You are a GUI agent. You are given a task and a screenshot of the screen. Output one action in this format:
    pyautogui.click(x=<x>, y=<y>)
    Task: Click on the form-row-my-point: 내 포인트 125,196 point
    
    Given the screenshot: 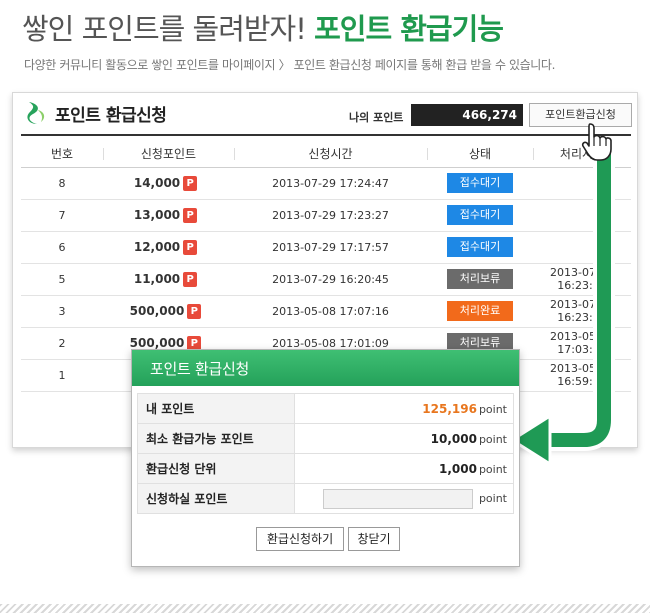 What is the action you would take?
    pyautogui.click(x=325, y=408)
    